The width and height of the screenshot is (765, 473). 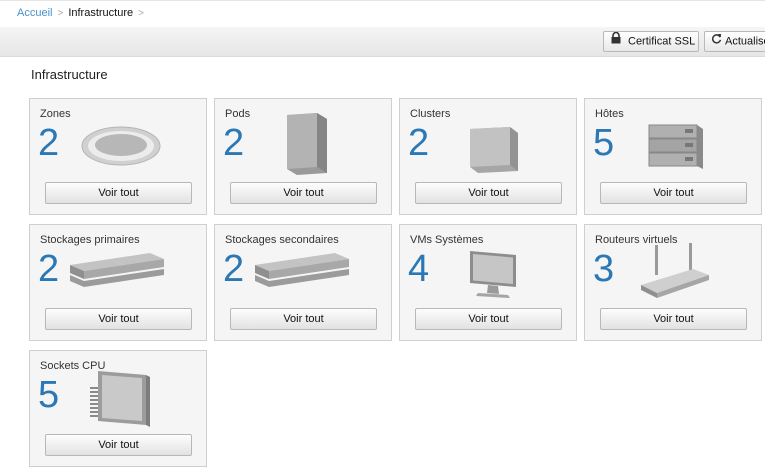 I want to click on card-clusters: Clusters 2 Voir tout, so click(x=488, y=156).